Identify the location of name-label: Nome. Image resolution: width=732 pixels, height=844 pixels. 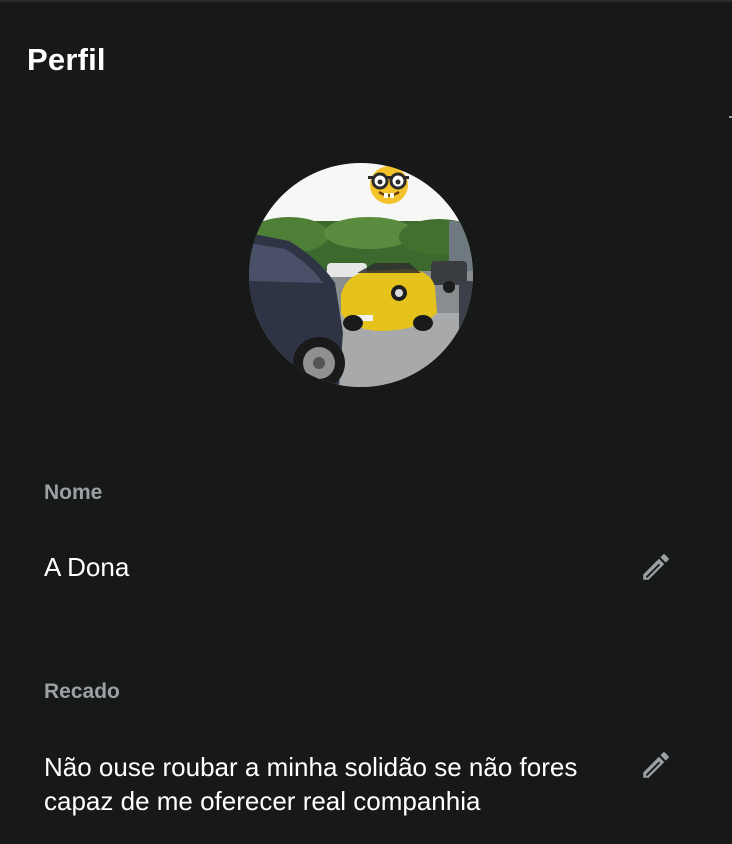
(73, 492).